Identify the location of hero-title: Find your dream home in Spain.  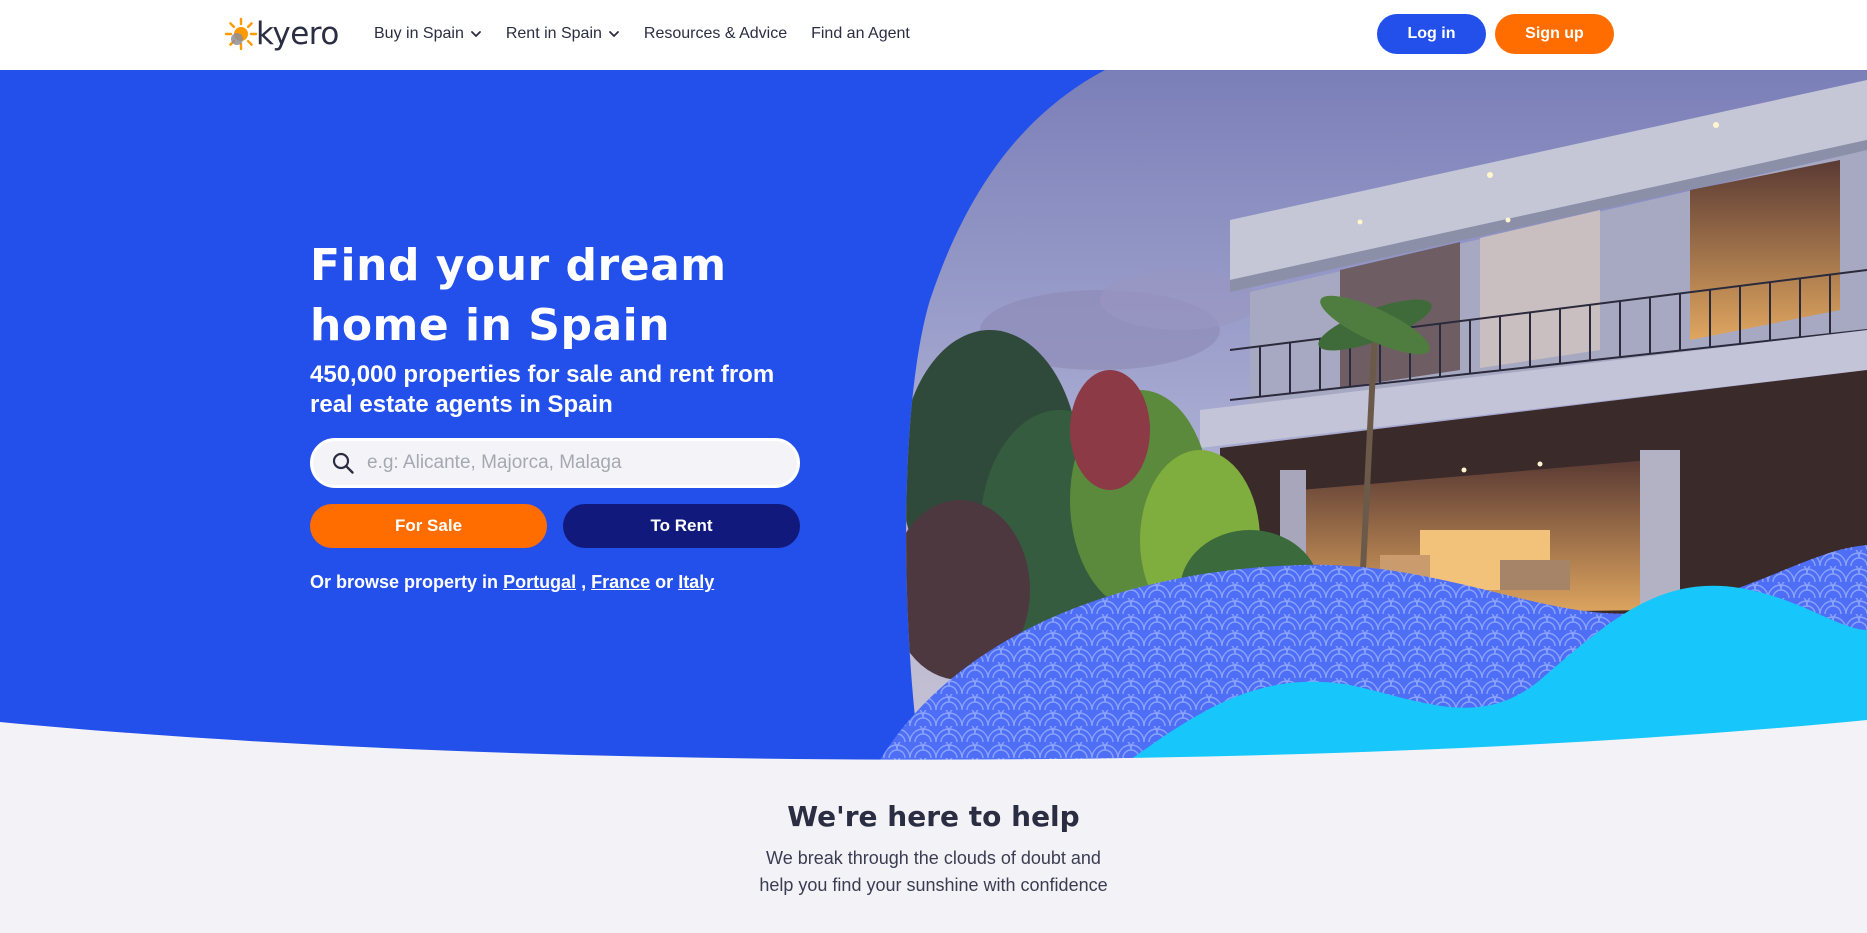
(560, 296).